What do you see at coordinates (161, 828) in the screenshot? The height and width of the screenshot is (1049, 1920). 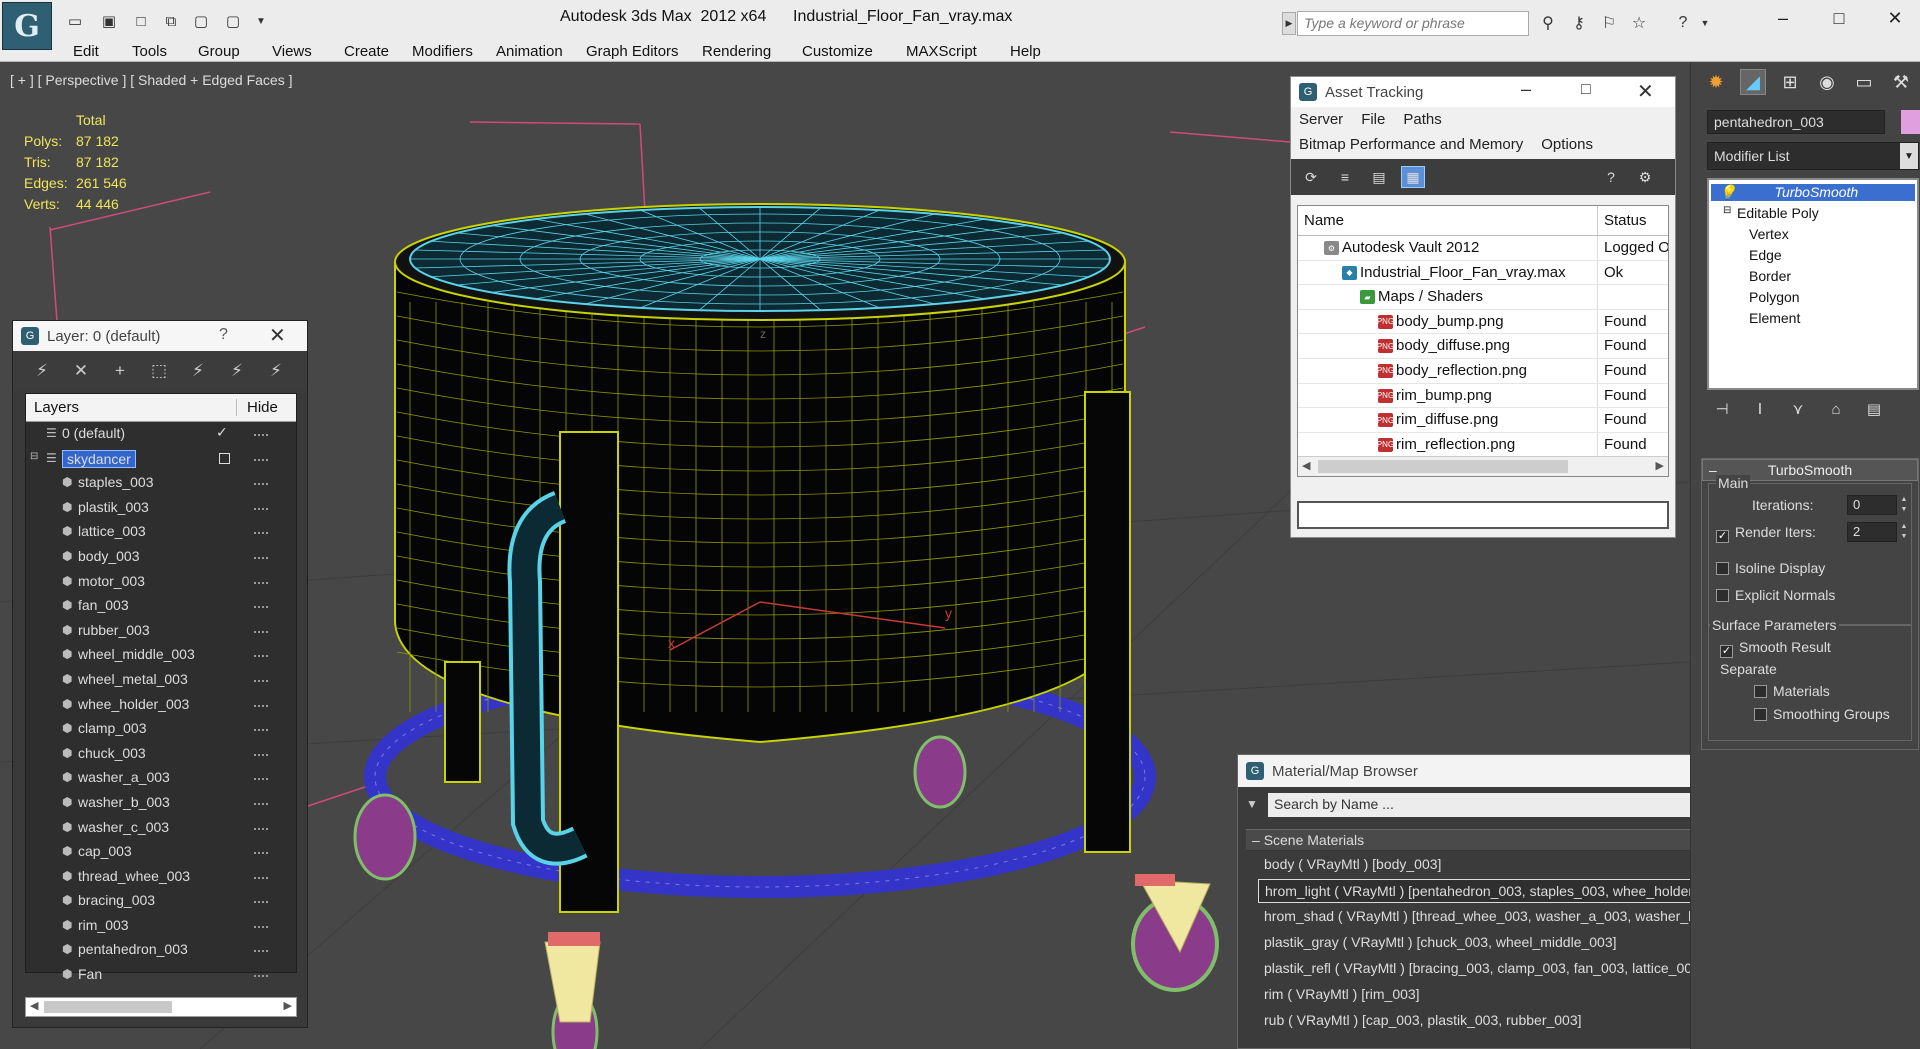 I see `layer-row: ⬢ washer_c_003` at bounding box center [161, 828].